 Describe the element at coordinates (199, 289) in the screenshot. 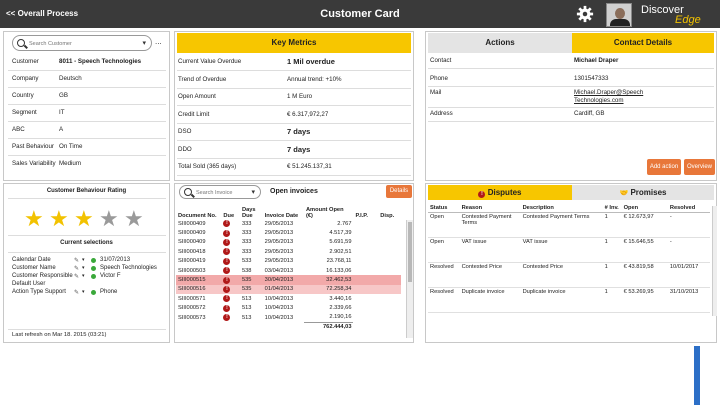

I see `invoice-doc-no: SIII000516` at that location.